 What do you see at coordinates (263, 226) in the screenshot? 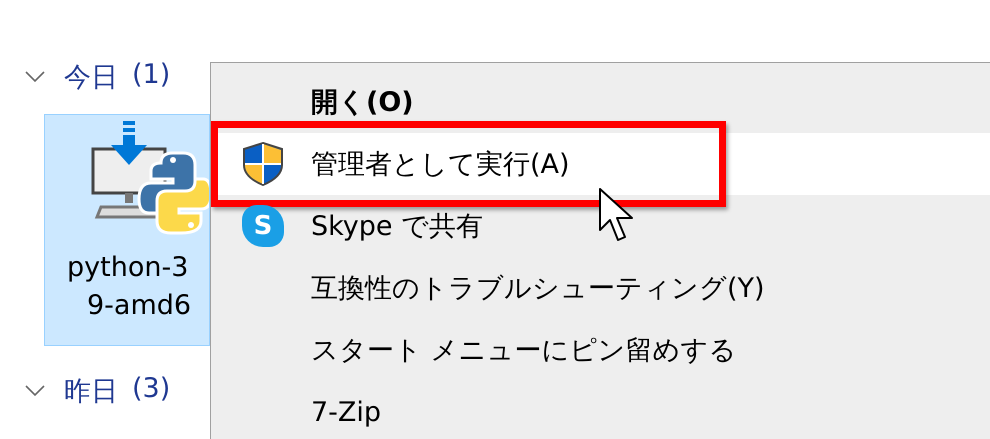
I see `skype-icon: S` at bounding box center [263, 226].